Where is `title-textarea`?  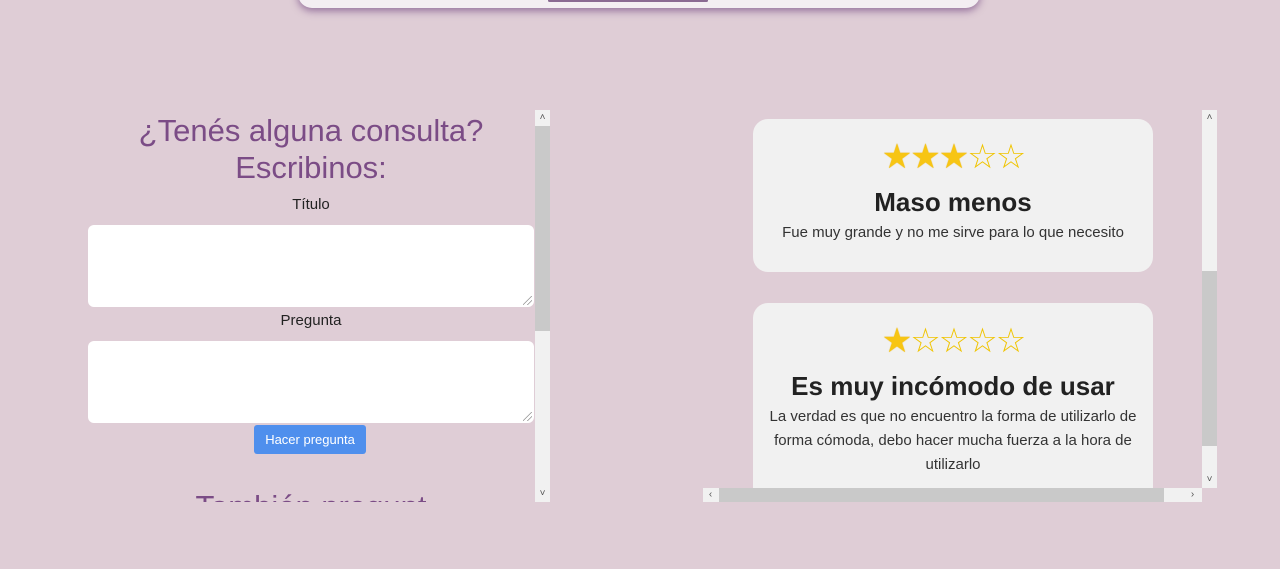 title-textarea is located at coordinates (311, 266).